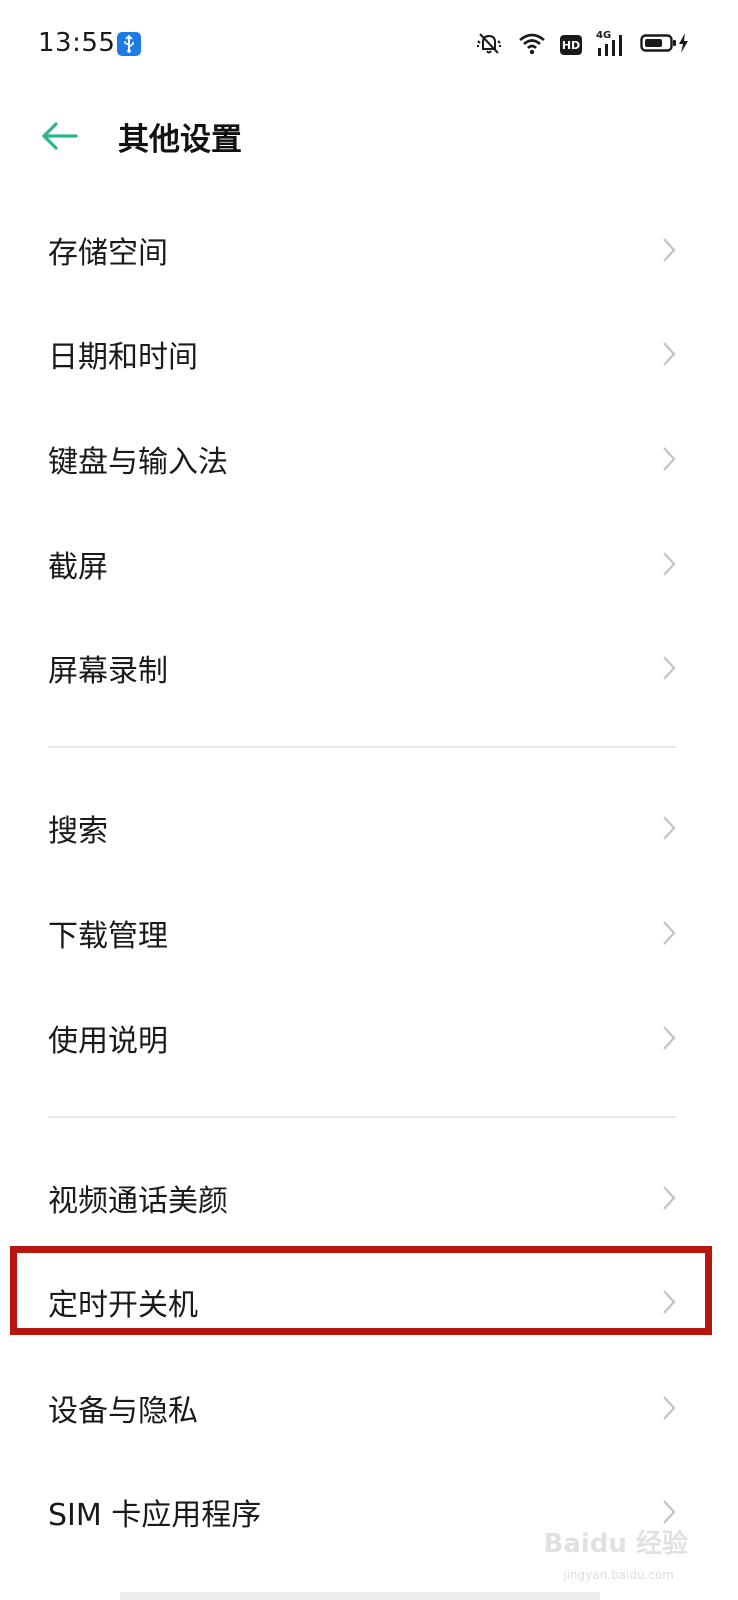 The width and height of the screenshot is (738, 1600). I want to click on list-item-label: 存储空间, so click(108, 253).